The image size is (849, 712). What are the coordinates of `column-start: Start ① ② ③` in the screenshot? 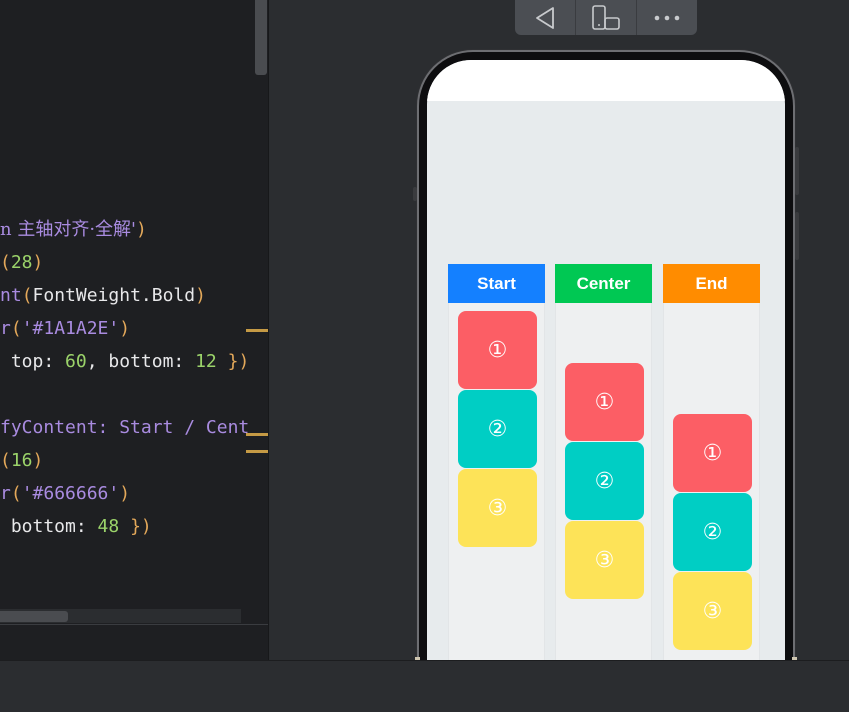 It's located at (496, 463).